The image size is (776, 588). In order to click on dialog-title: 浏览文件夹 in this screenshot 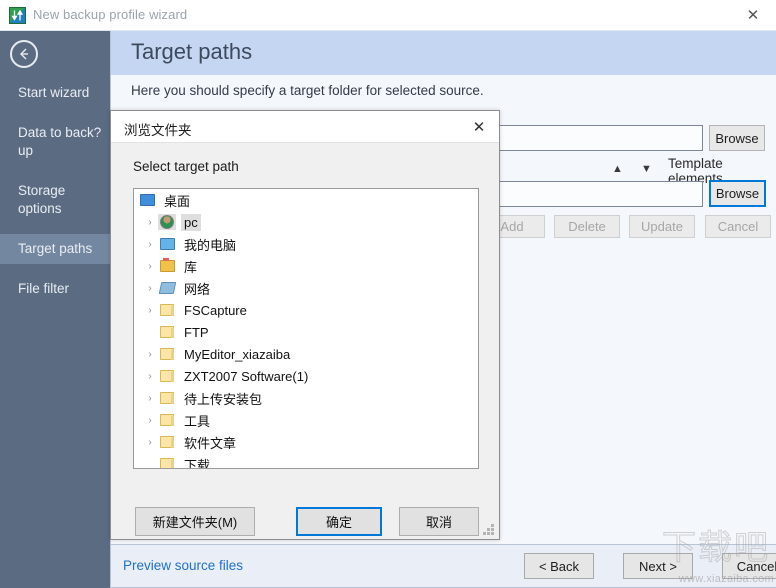, I will do `click(158, 130)`.